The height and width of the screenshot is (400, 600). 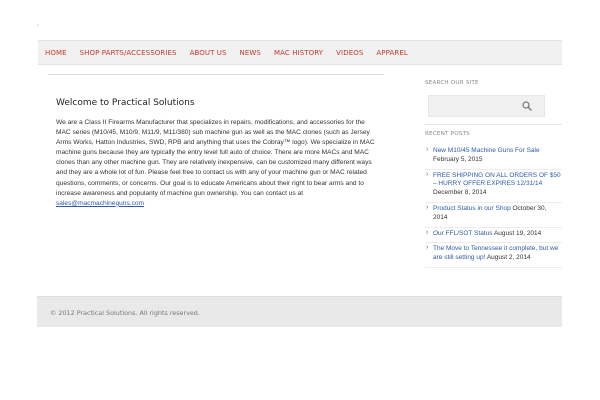 I want to click on post-date: December 8, 2014, so click(x=460, y=193).